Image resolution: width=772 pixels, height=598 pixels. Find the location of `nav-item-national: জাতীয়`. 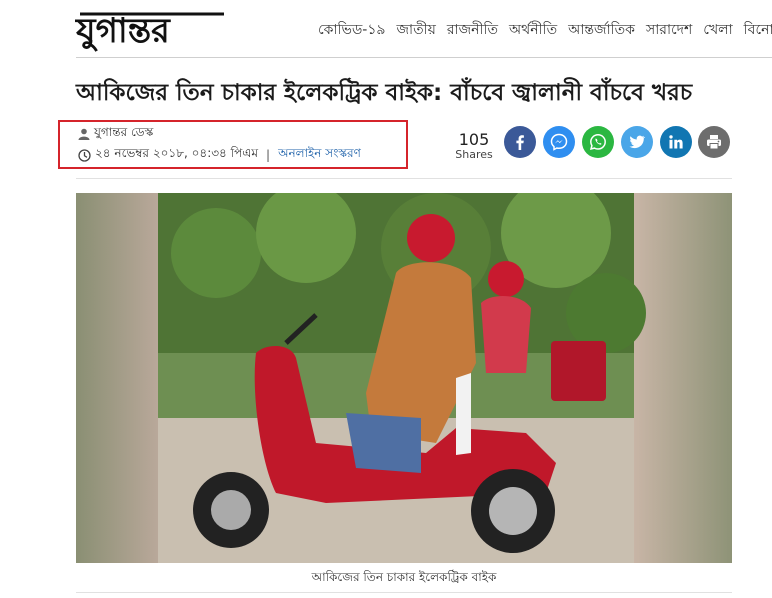

nav-item-national: জাতীয় is located at coordinates (416, 29).